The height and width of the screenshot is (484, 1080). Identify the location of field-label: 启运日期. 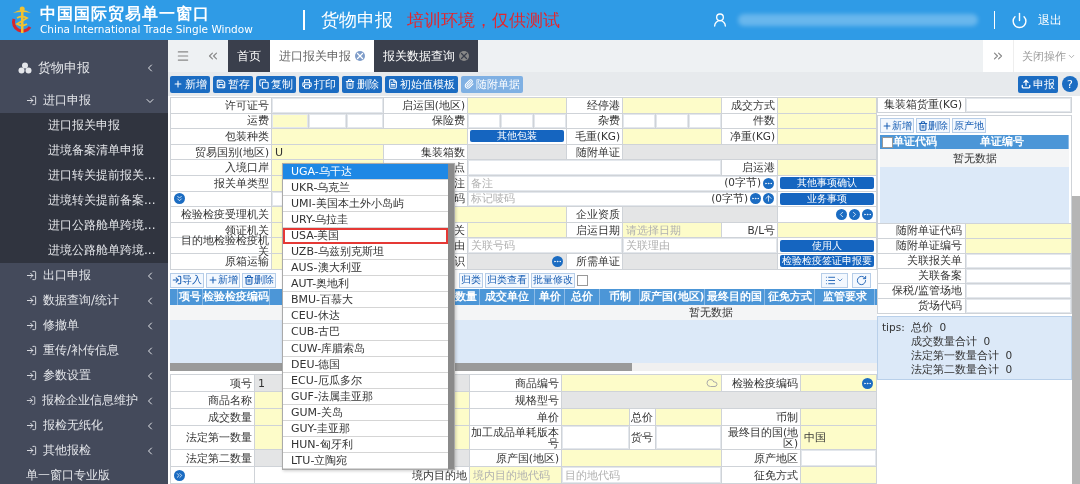
(598, 230).